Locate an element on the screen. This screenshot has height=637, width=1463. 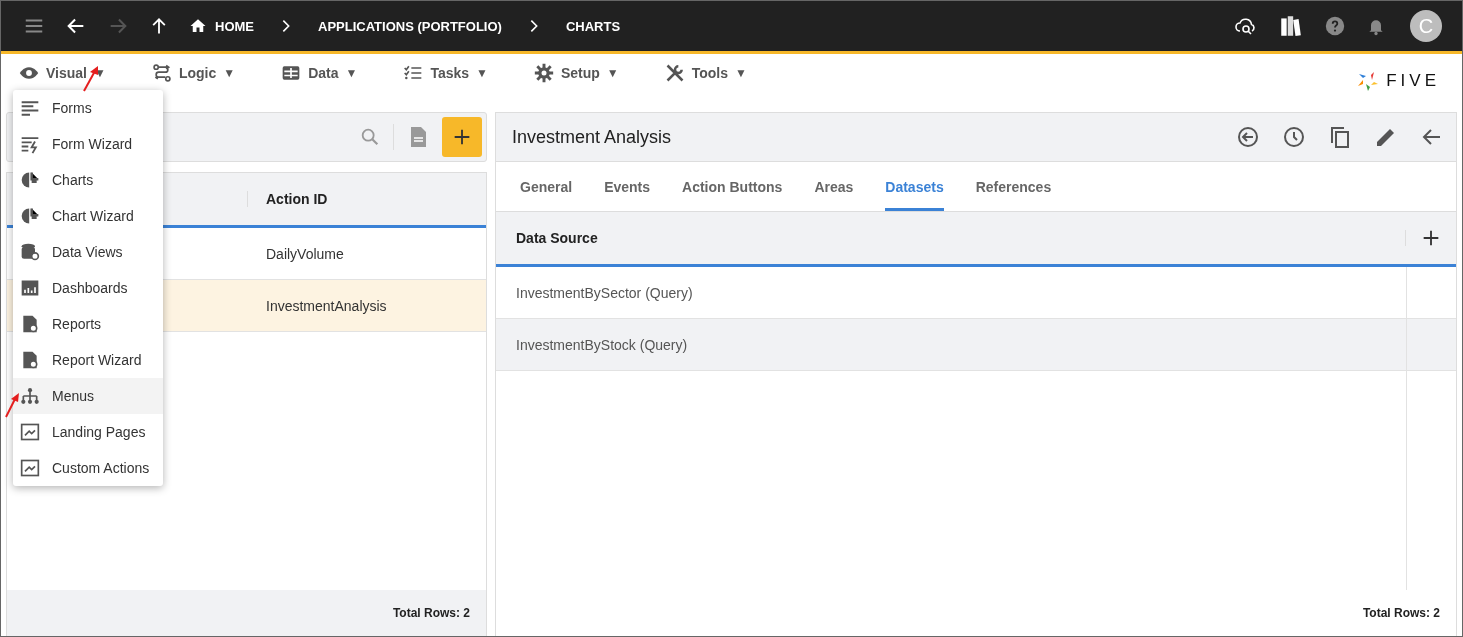
breadcrumb-link: APPLICATIONS (PORTFOLIO) is located at coordinates (410, 26).